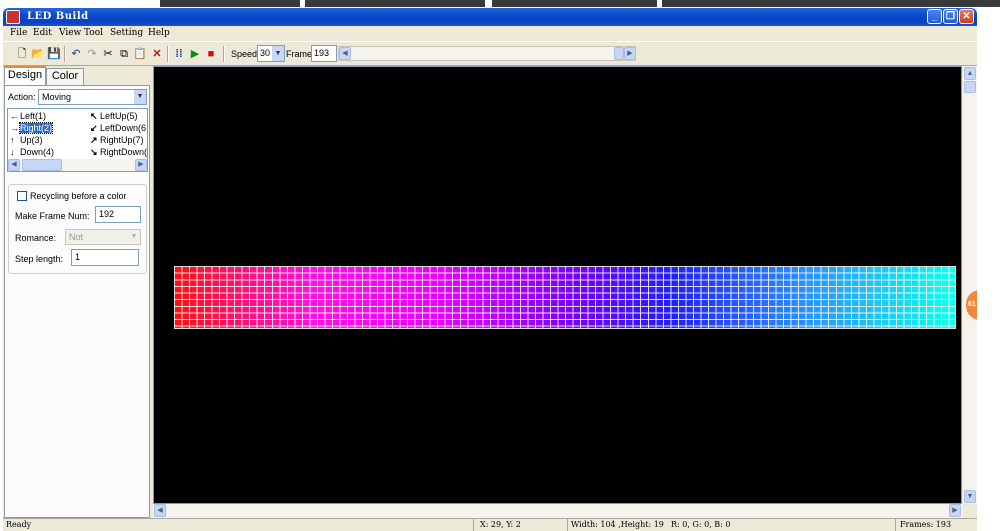 The width and height of the screenshot is (1000, 531). What do you see at coordinates (18, 33) in the screenshot?
I see `menu-file: File` at bounding box center [18, 33].